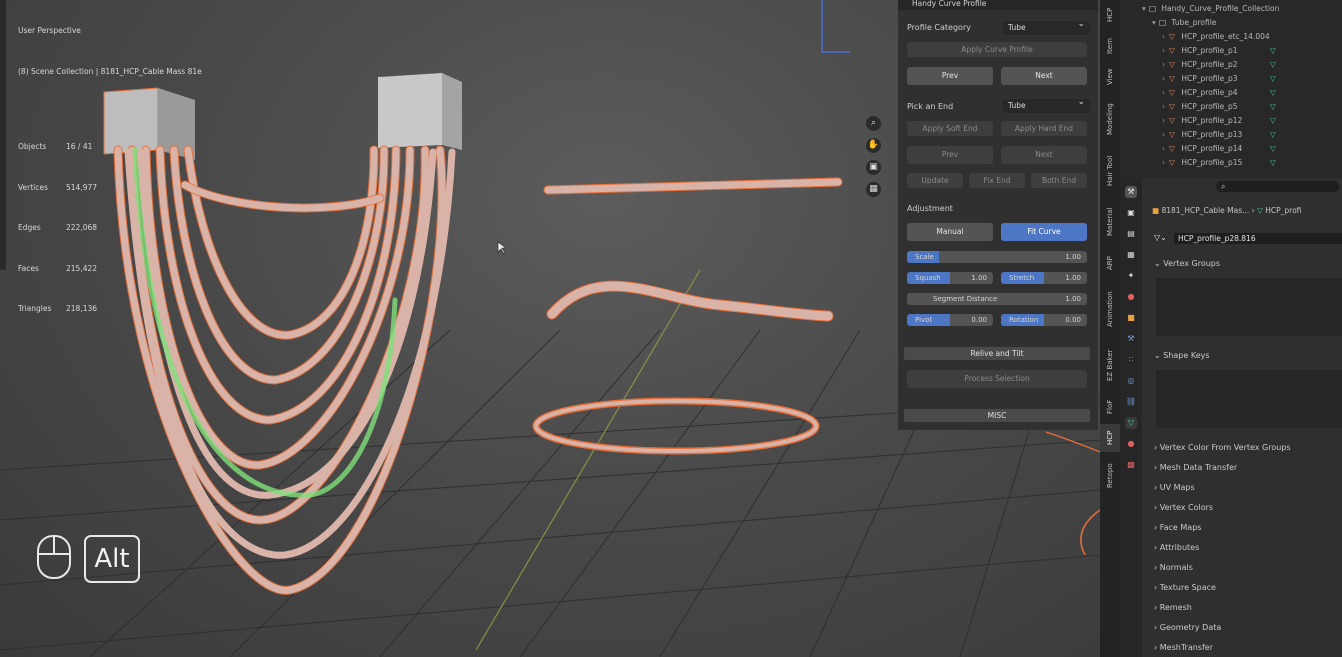 This screenshot has width=1342, height=657. Describe the element at coordinates (1277, 186) in the screenshot. I see `properties-search: ⌕` at that location.